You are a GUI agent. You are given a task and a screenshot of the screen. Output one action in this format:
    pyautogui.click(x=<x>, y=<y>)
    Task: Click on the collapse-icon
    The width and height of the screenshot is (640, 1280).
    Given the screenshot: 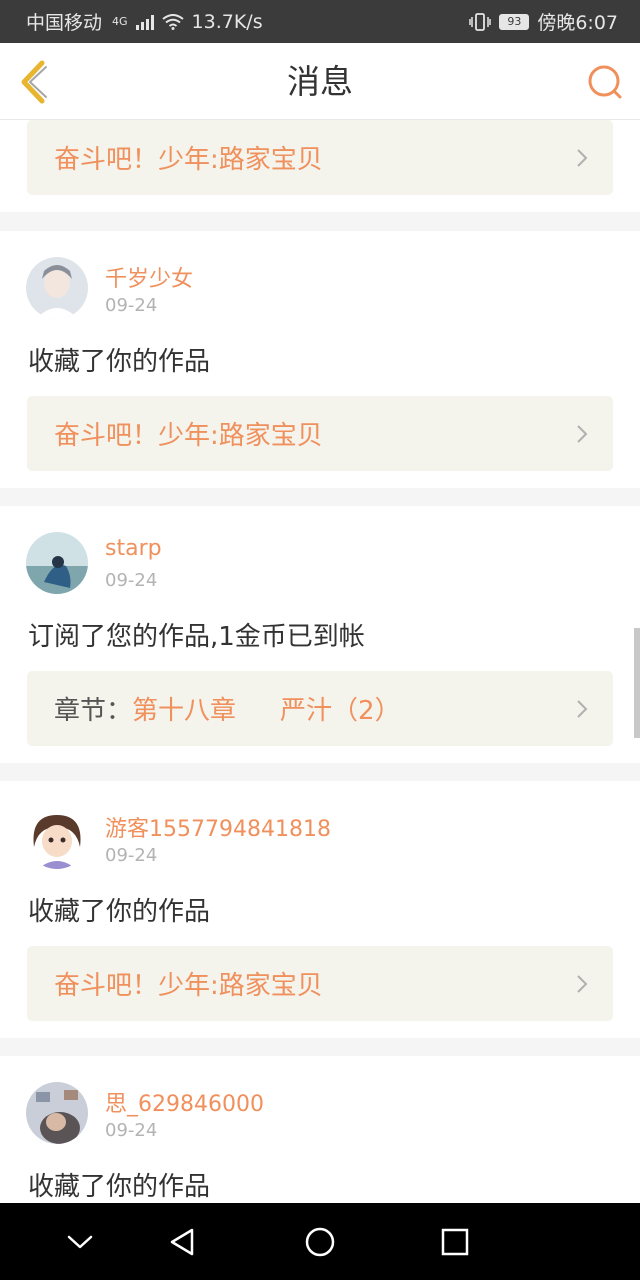 What is the action you would take?
    pyautogui.click(x=80, y=1242)
    